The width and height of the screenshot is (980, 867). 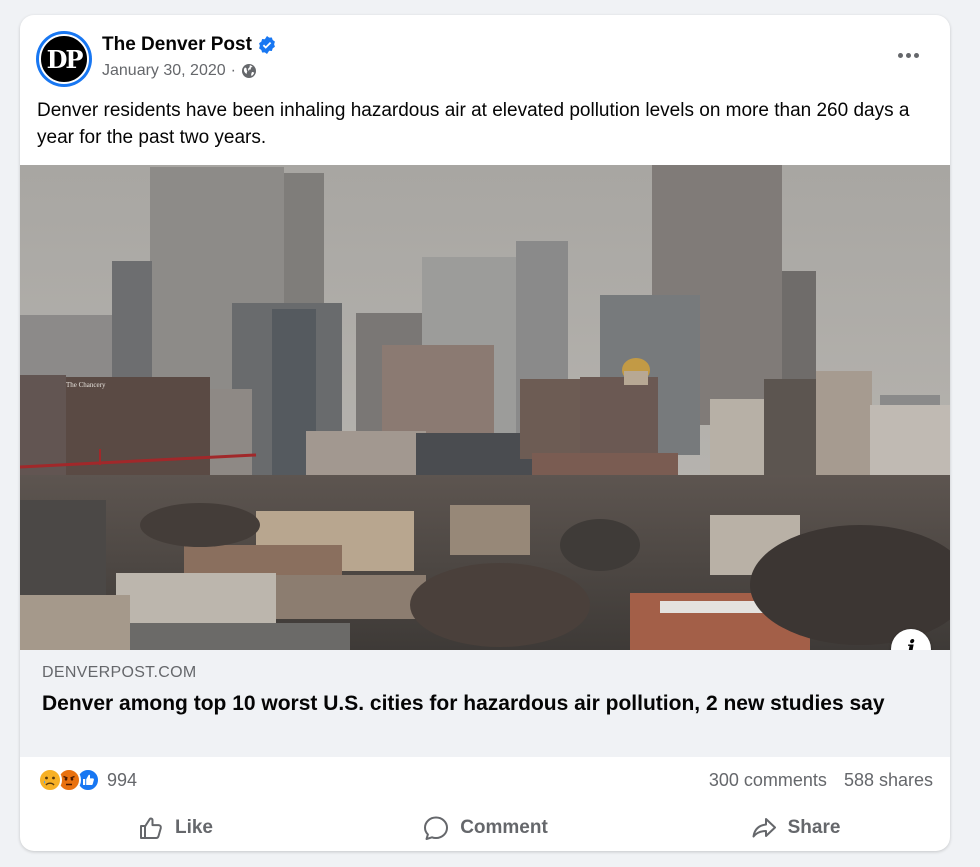 I want to click on sad-reaction-icon, so click(x=50, y=780).